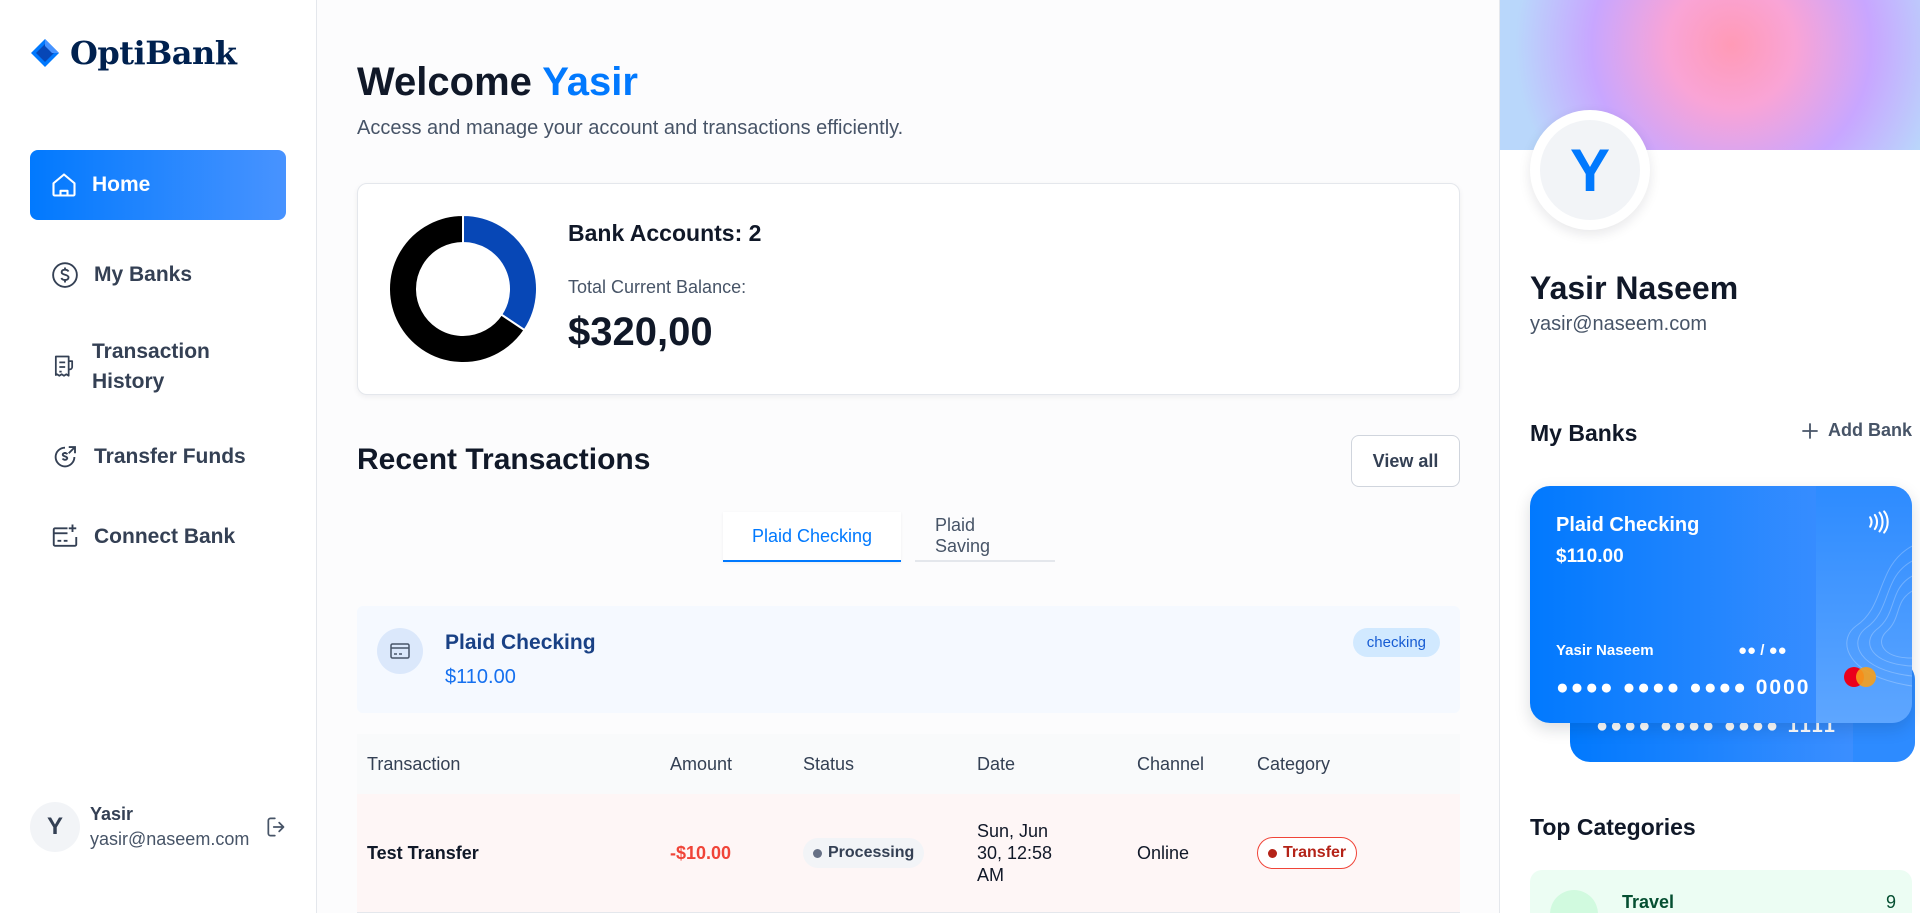 This screenshot has width=1920, height=913. What do you see at coordinates (444, 82) in the screenshot?
I see `welcome-prefix: Welcome` at bounding box center [444, 82].